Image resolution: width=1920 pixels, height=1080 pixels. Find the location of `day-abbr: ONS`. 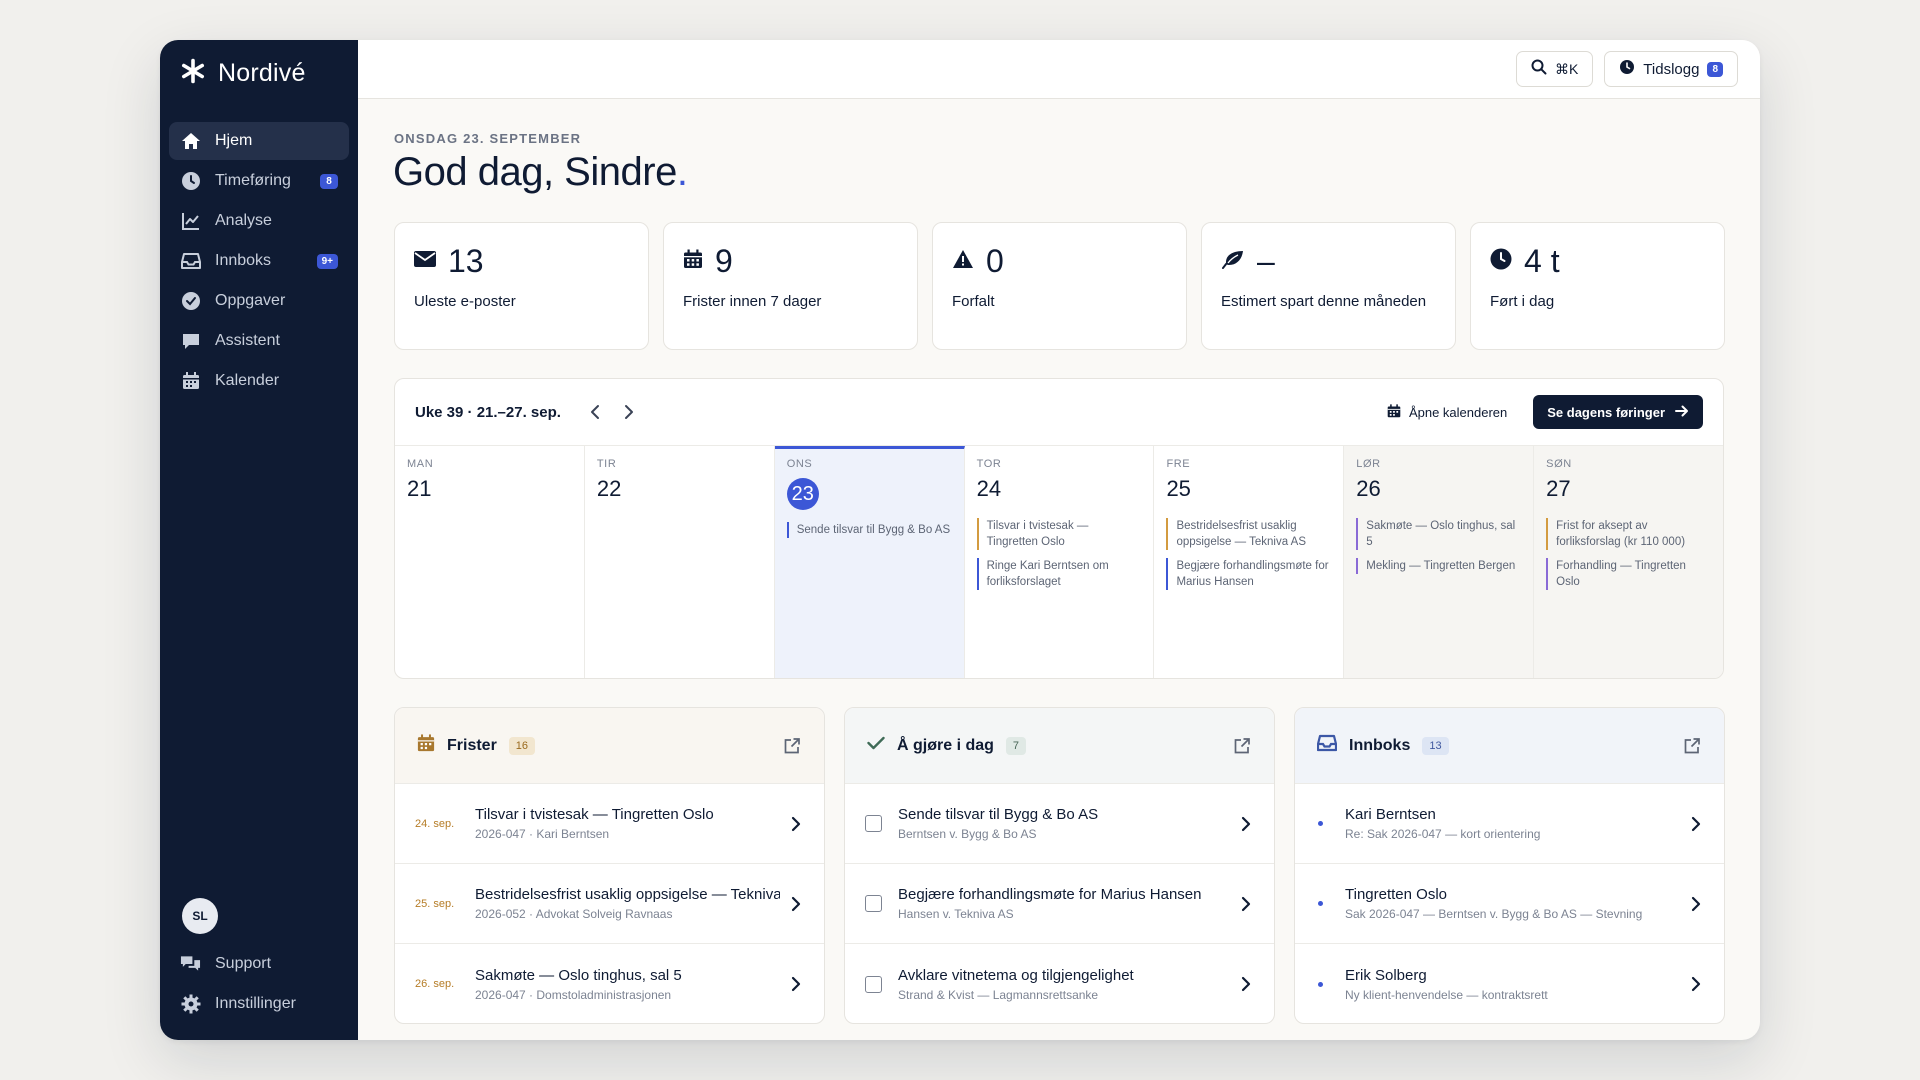

day-abbr: ONS is located at coordinates (799, 464).